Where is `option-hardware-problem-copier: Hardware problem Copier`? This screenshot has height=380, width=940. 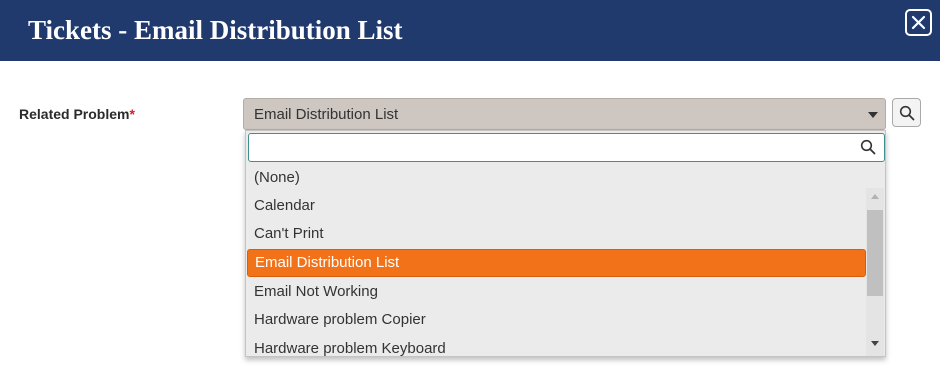 option-hardware-problem-copier: Hardware problem Copier is located at coordinates (340, 320).